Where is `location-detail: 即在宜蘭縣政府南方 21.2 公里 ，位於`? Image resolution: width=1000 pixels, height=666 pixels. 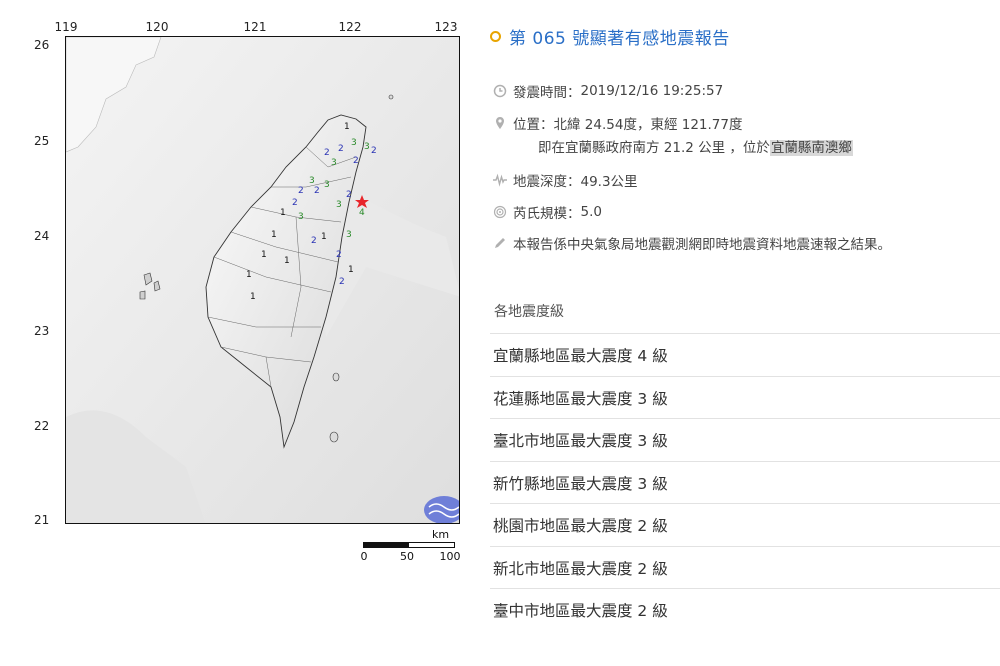 location-detail: 即在宜蘭縣政府南方 21.2 公里 ，位於 is located at coordinates (654, 148).